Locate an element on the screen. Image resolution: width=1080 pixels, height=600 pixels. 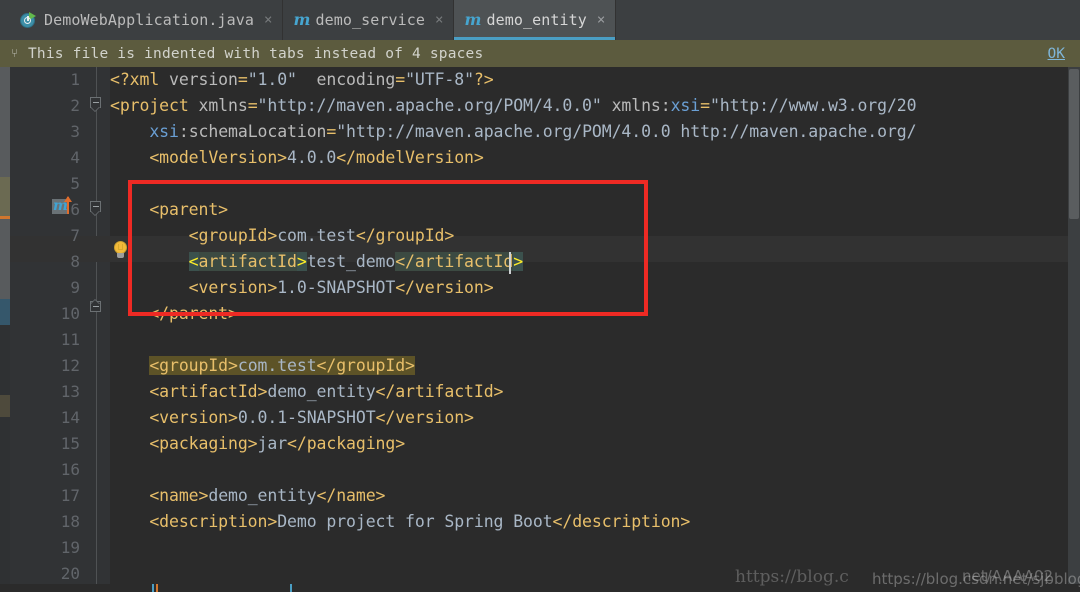
page-bottom-margin is located at coordinates (540, 596).